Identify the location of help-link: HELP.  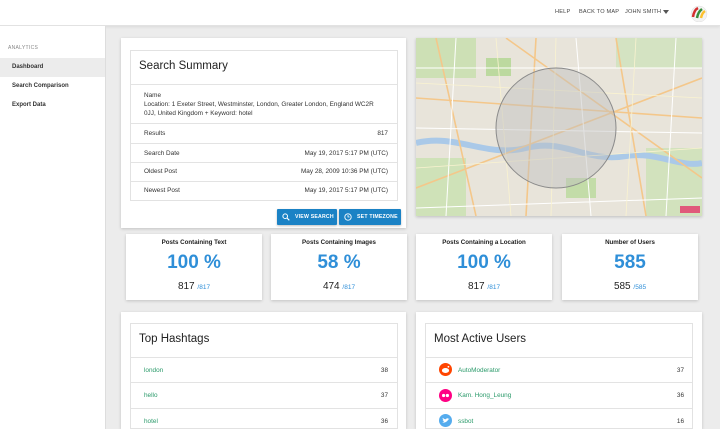
(562, 12).